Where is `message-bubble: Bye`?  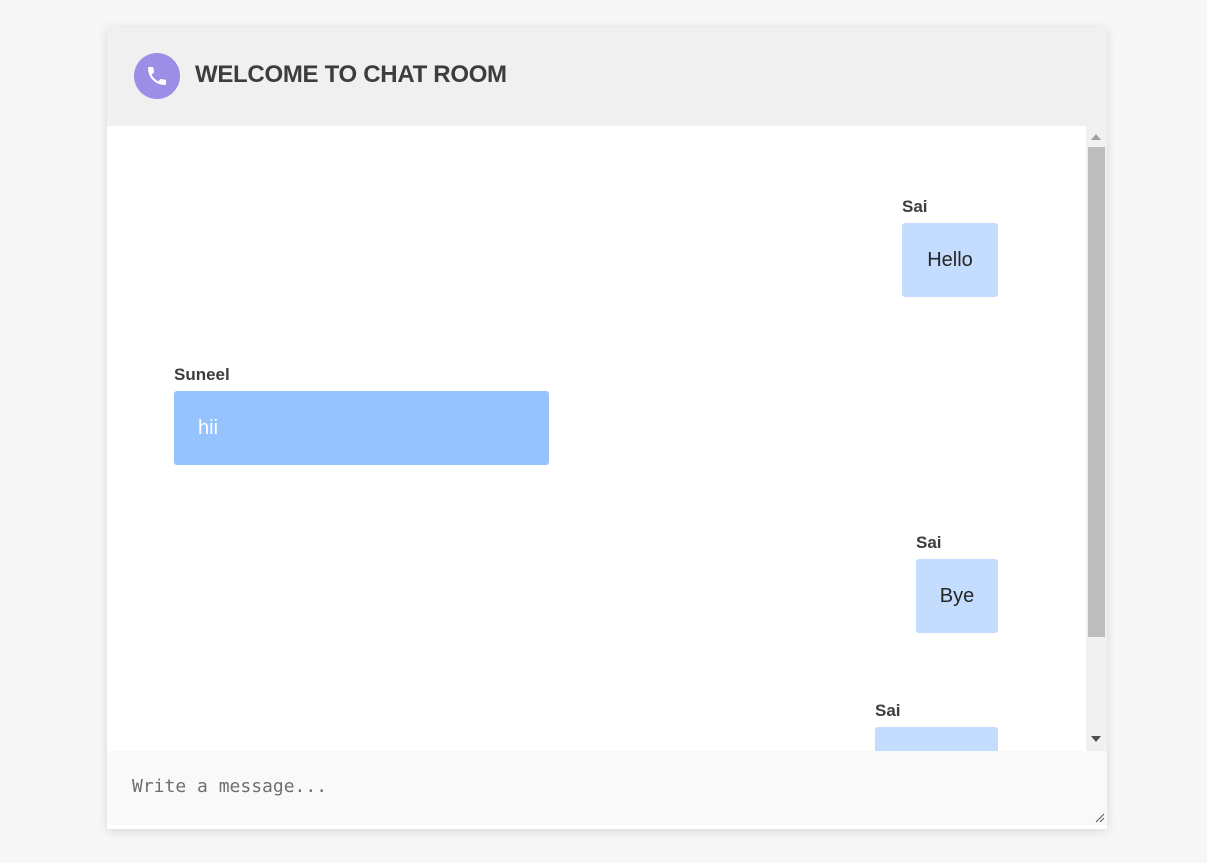 message-bubble: Bye is located at coordinates (957, 596).